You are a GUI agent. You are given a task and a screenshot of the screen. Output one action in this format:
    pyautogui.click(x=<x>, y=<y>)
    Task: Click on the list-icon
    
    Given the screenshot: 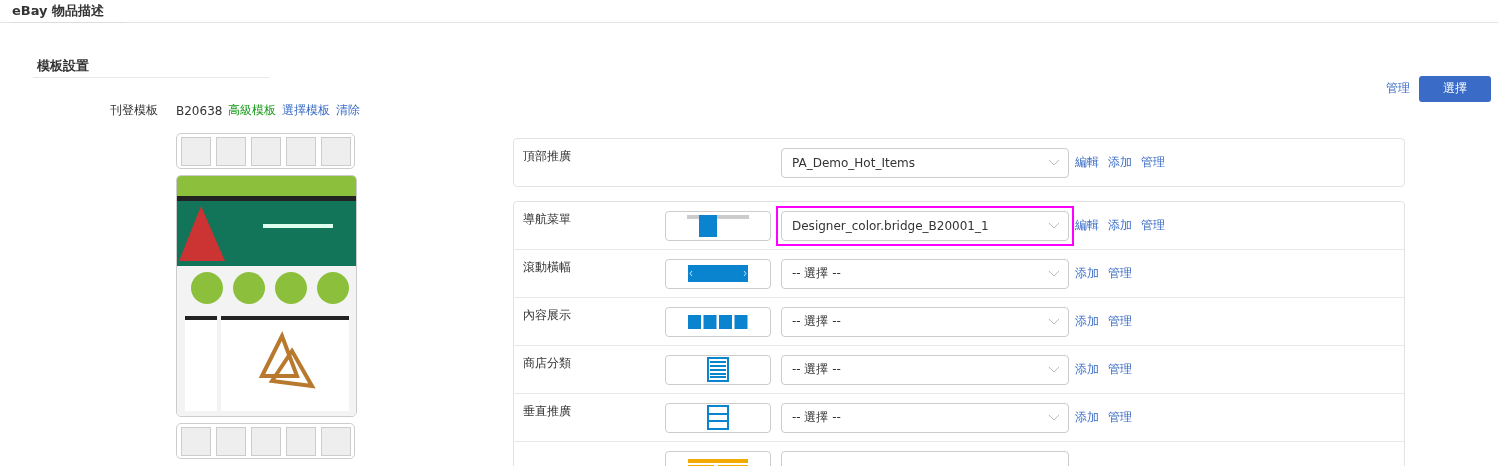 What is the action you would take?
    pyautogui.click(x=718, y=369)
    